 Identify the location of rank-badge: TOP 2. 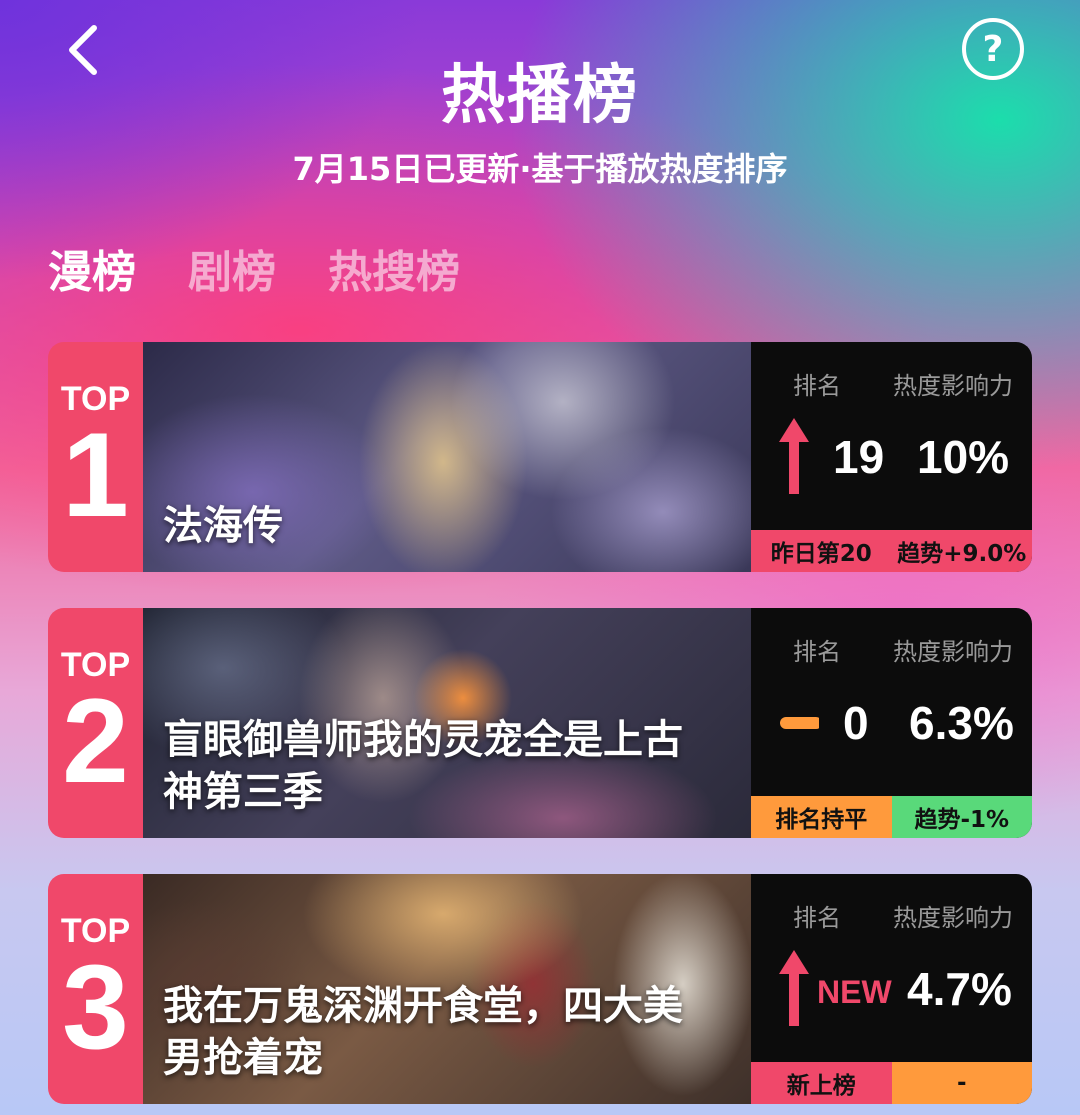
(95, 723).